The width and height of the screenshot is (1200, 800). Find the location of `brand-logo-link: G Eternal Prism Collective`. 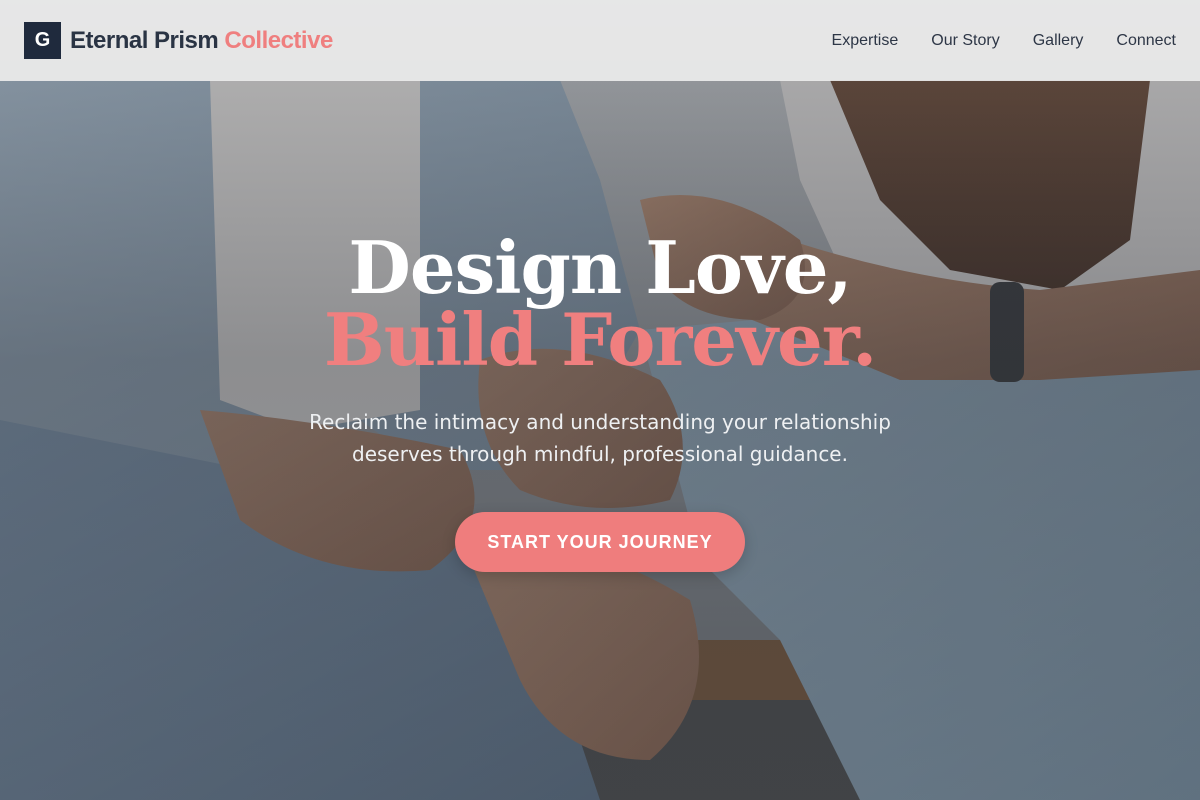

brand-logo-link: G Eternal Prism Collective is located at coordinates (178, 40).